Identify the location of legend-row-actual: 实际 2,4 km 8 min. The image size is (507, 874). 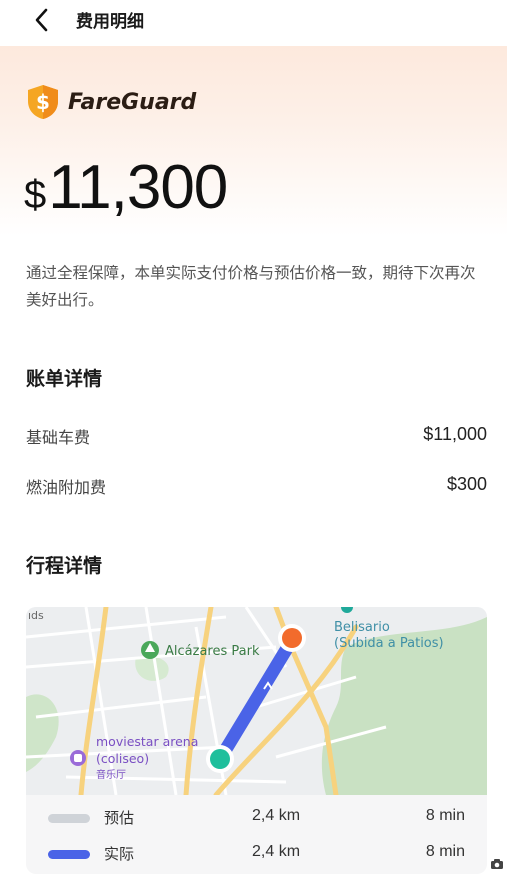
(256, 854).